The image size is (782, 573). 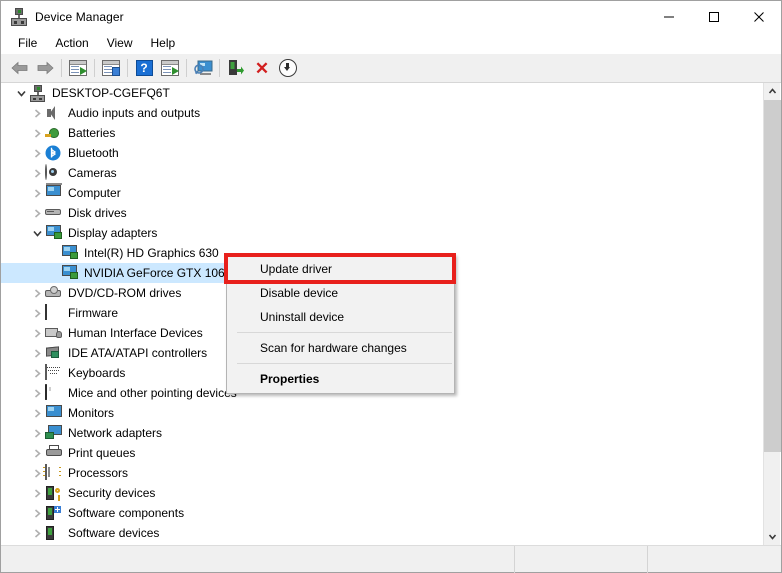 I want to click on tree-item-audio-inputs-and-outputs: Audio inputs and outputs, so click(x=382, y=113).